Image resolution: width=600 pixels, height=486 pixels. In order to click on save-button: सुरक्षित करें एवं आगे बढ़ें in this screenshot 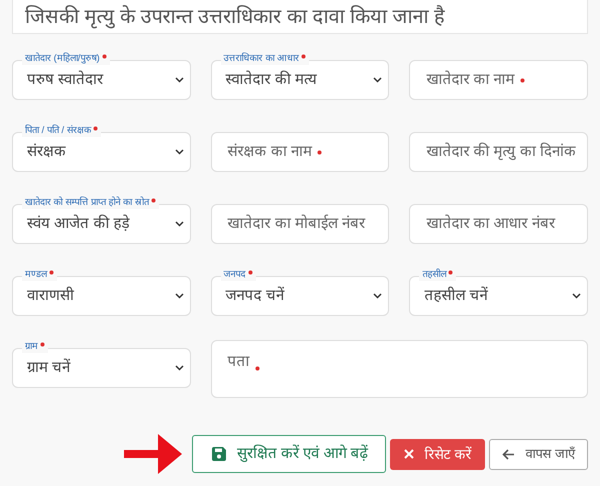, I will do `click(289, 454)`.